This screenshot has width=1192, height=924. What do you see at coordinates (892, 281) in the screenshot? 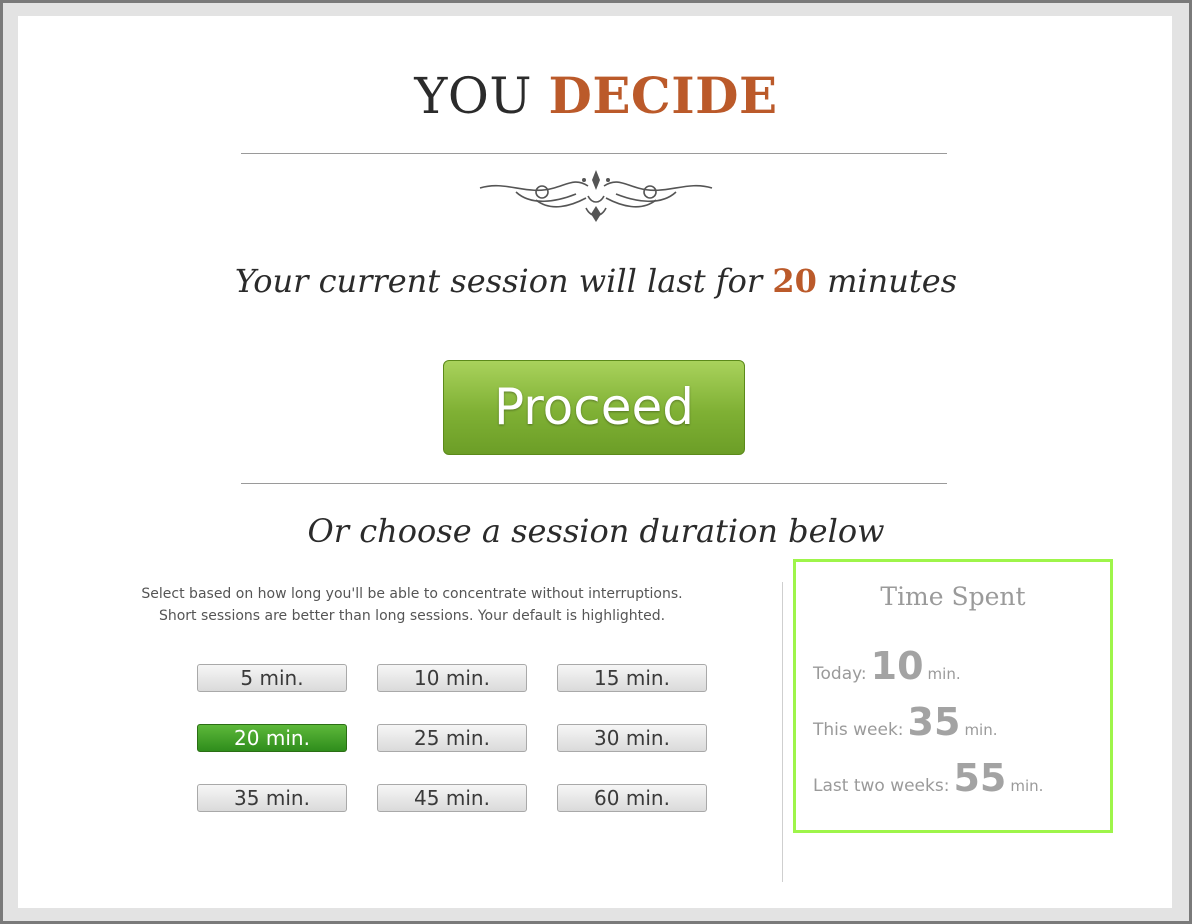
I see `session-suffix: minutes` at bounding box center [892, 281].